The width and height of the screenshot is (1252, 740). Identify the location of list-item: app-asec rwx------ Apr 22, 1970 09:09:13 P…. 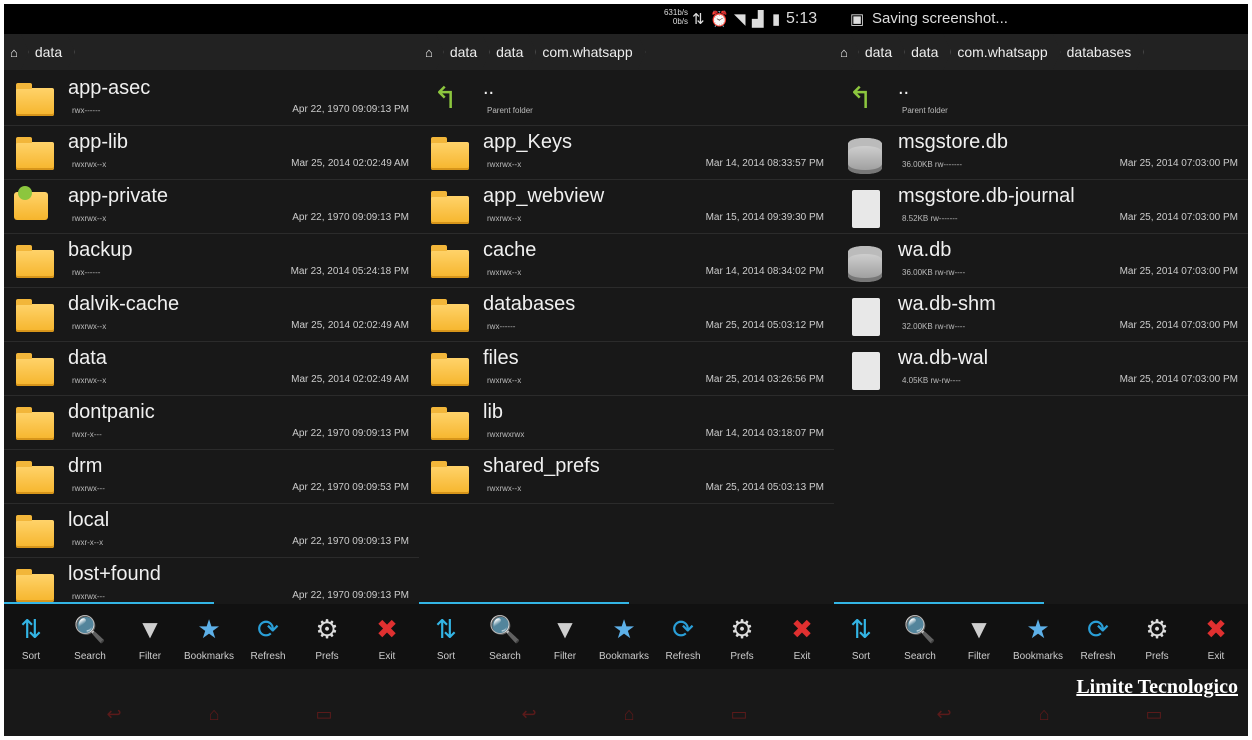
(211, 99).